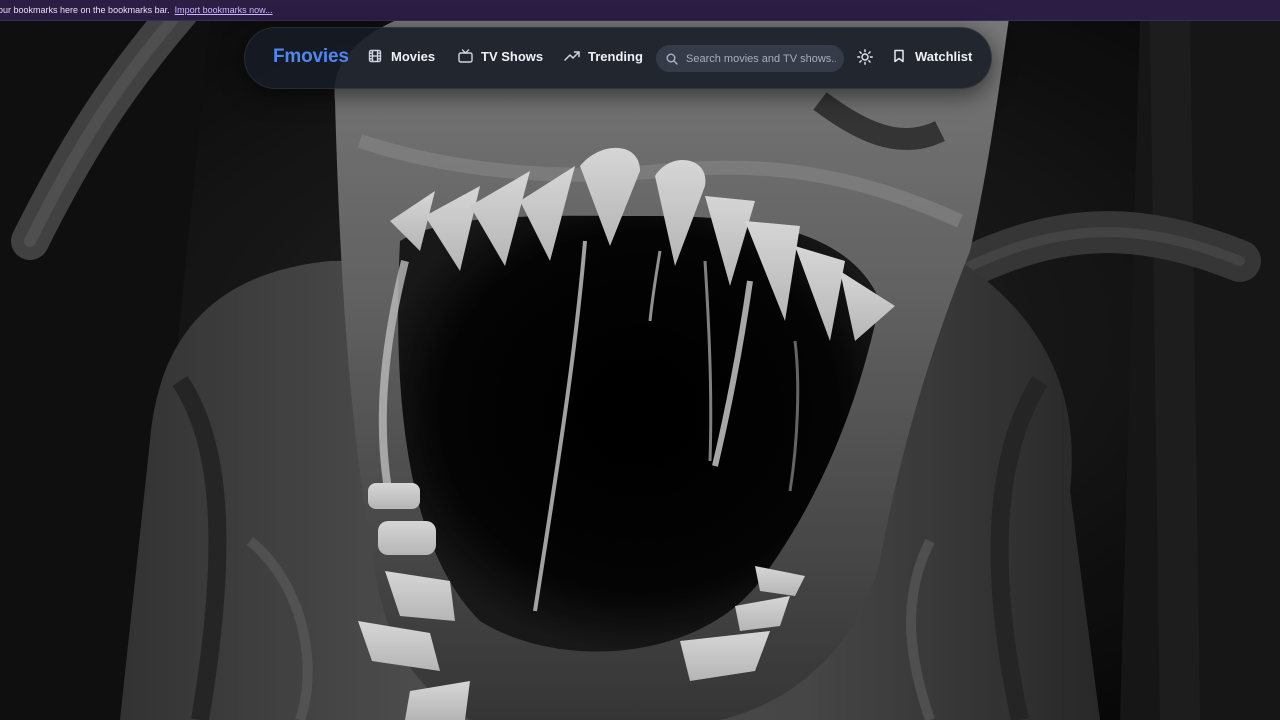  I want to click on watchlist-button: Watchlist, so click(931, 56).